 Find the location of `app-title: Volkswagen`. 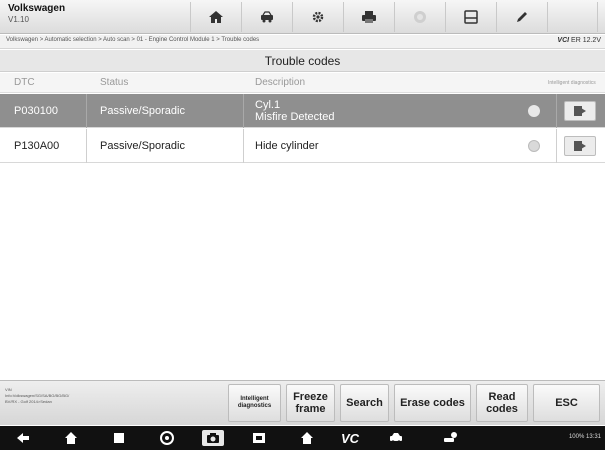

app-title: Volkswagen is located at coordinates (37, 8).